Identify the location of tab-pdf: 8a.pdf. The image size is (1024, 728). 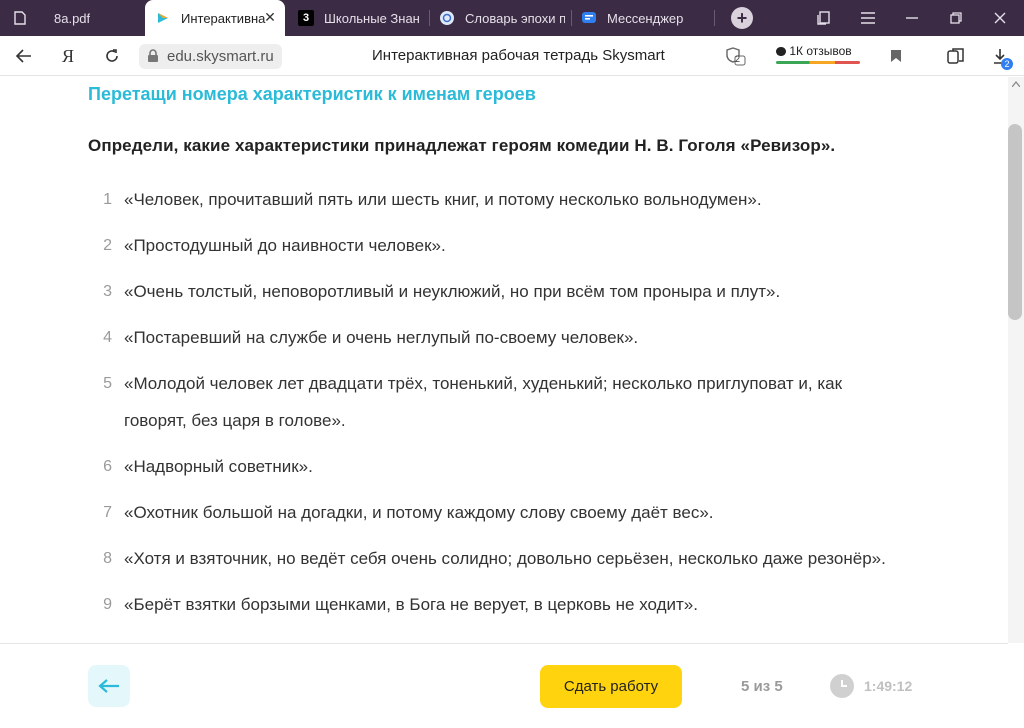
(71, 18).